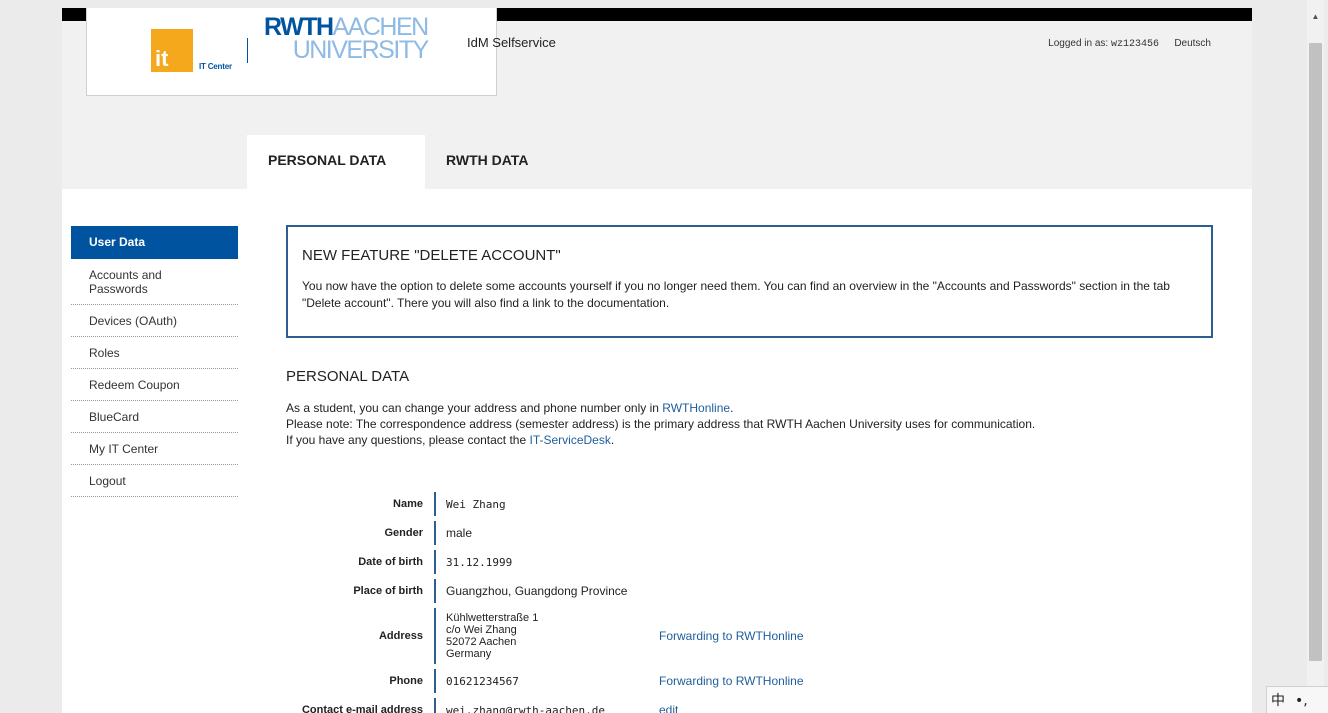  Describe the element at coordinates (1315, 17) in the screenshot. I see `scroll-up-arrow-icon: ▲` at that location.